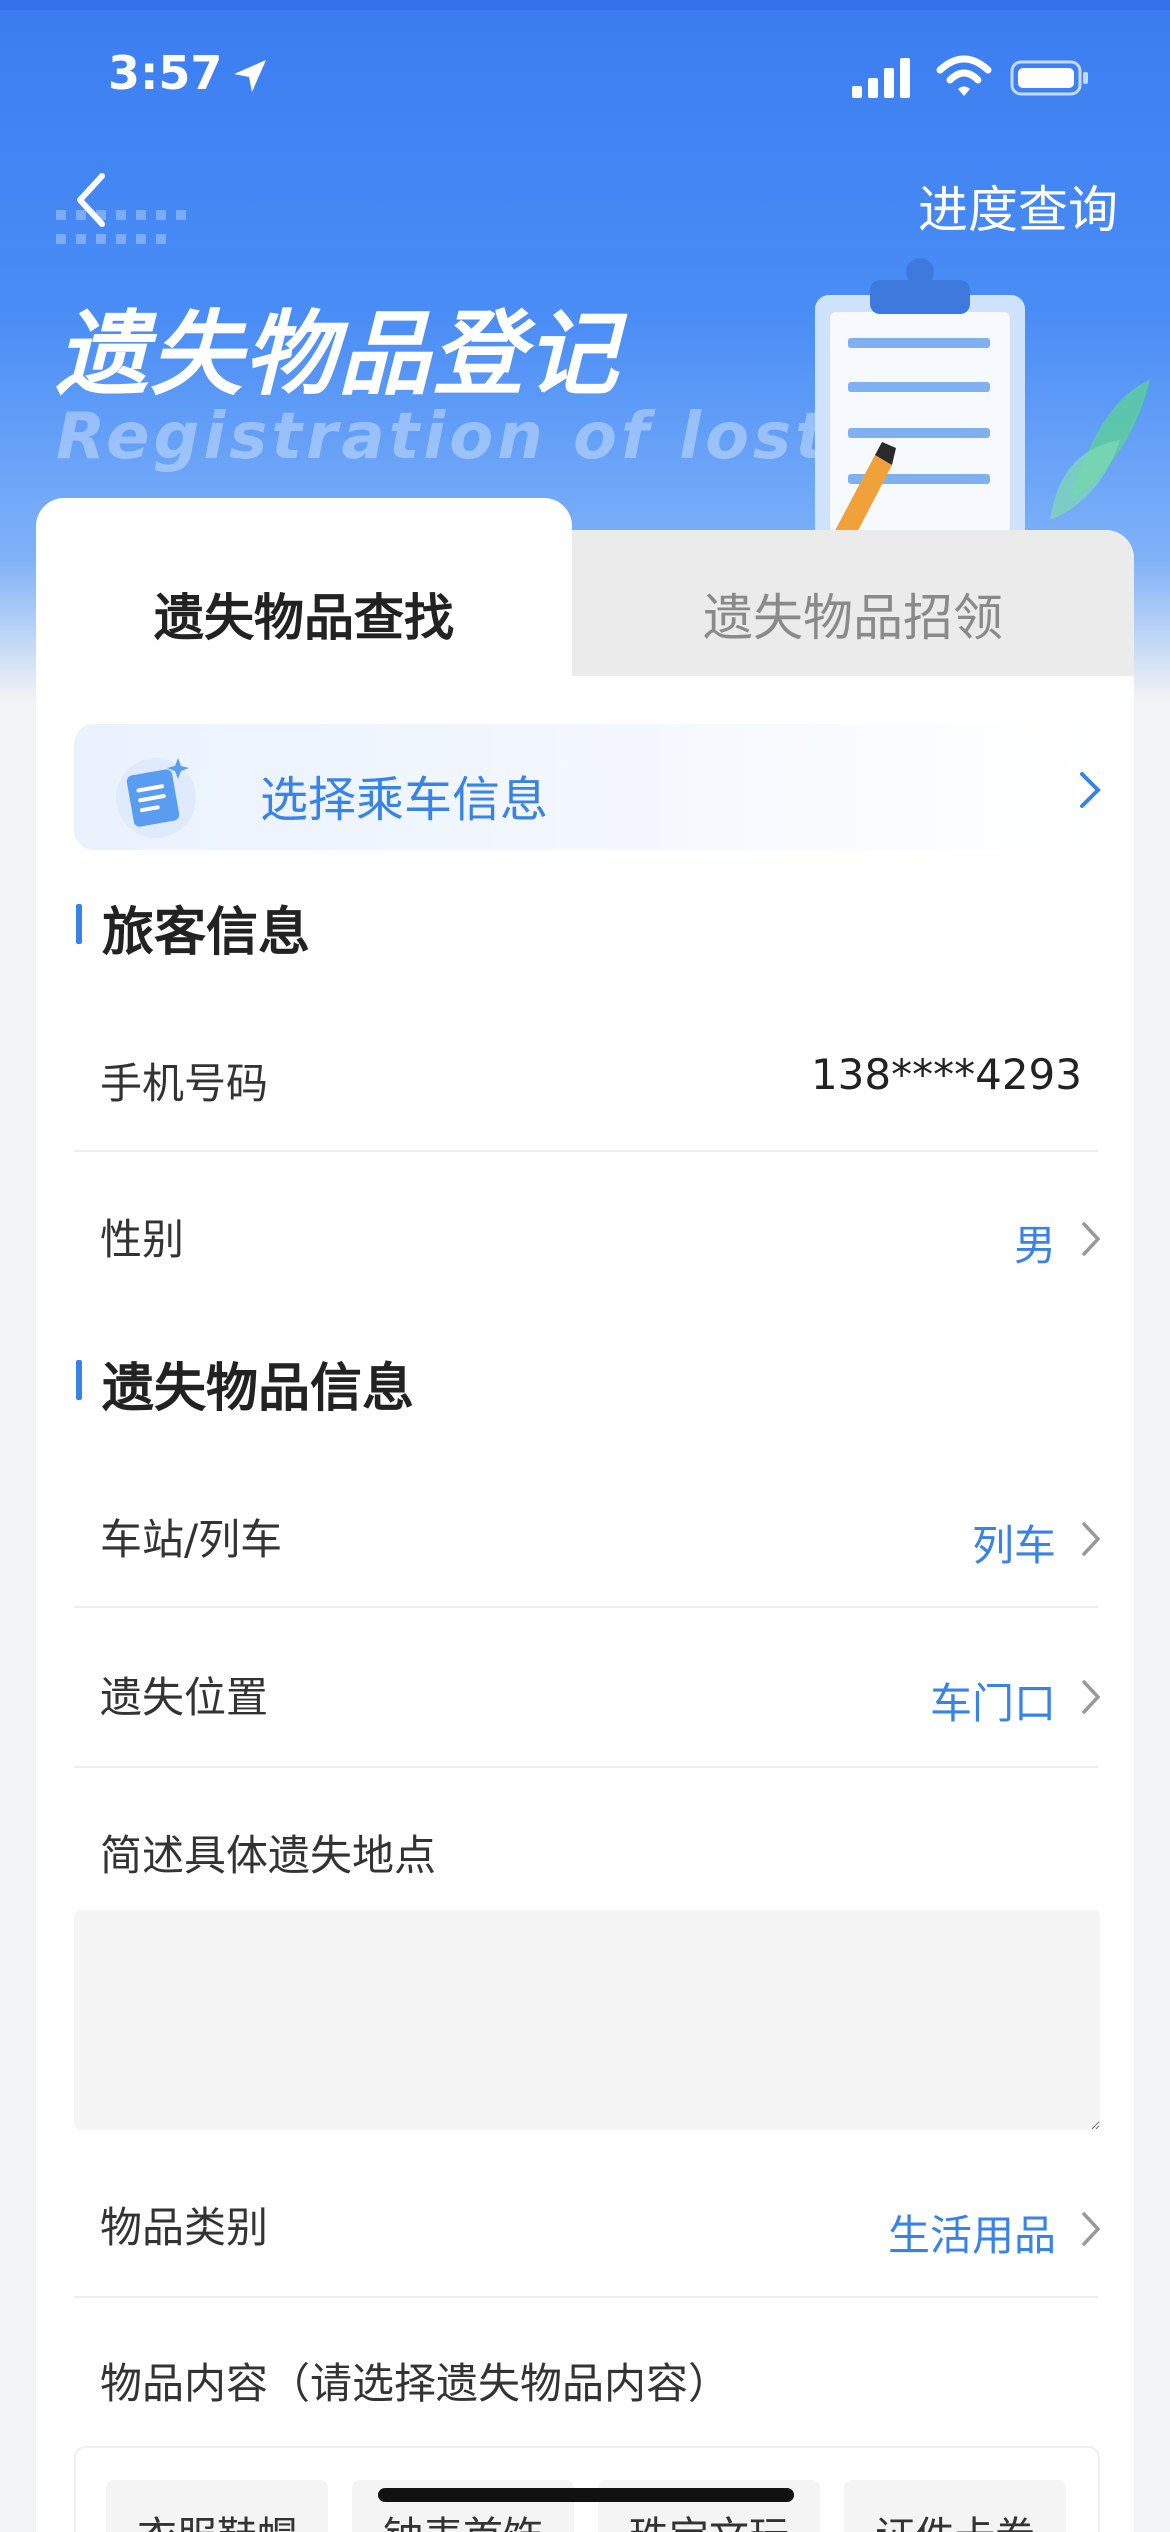  Describe the element at coordinates (982, 404) in the screenshot. I see `clipboard-illustration` at that location.